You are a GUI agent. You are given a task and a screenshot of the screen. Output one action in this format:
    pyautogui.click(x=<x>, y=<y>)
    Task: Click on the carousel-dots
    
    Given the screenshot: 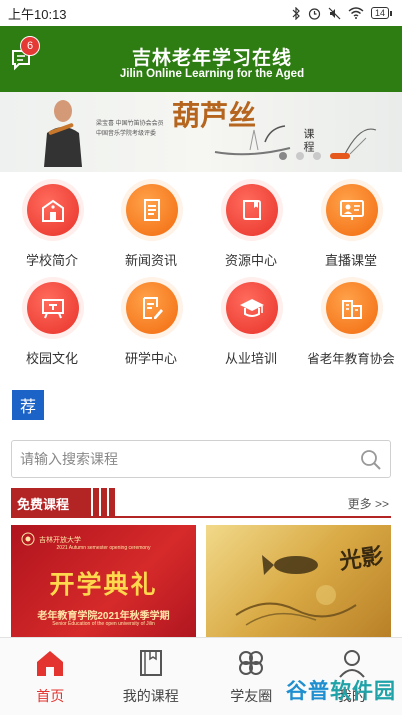 What is the action you would take?
    pyautogui.click(x=314, y=156)
    